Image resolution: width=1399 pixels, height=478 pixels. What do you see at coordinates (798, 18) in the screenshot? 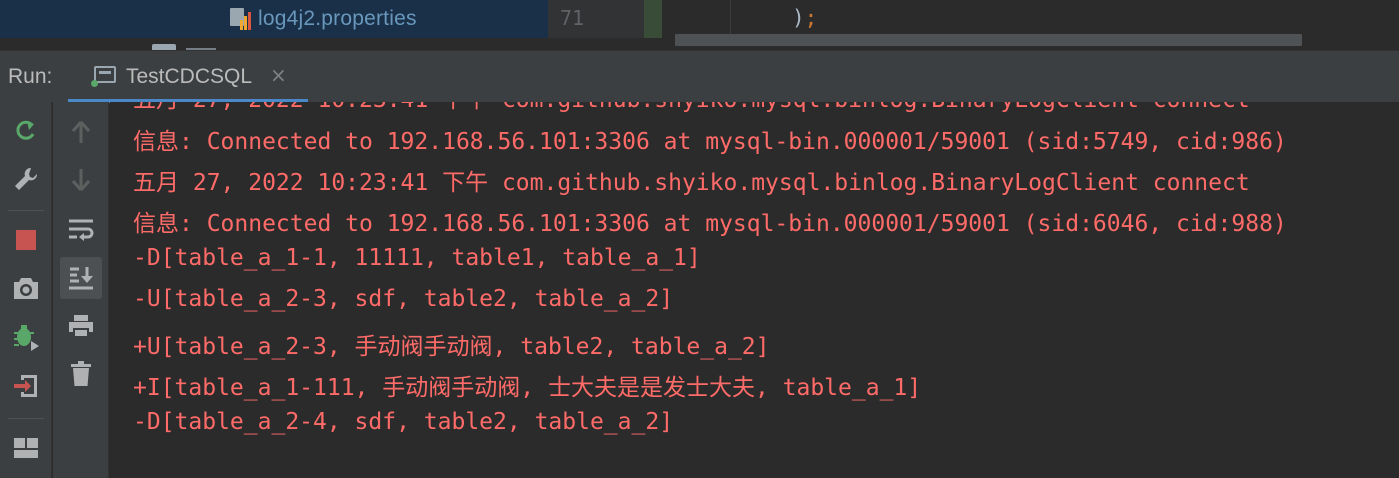
I see `code-paren: )` at bounding box center [798, 18].